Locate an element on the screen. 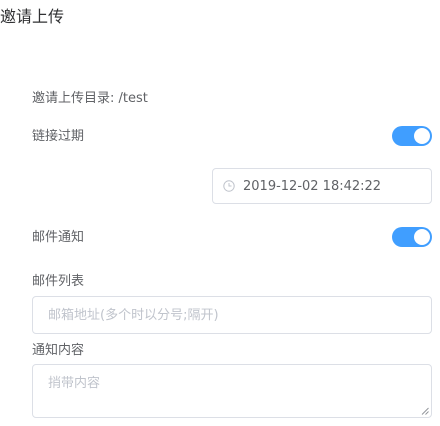  upload-directory-value: /test is located at coordinates (133, 98).